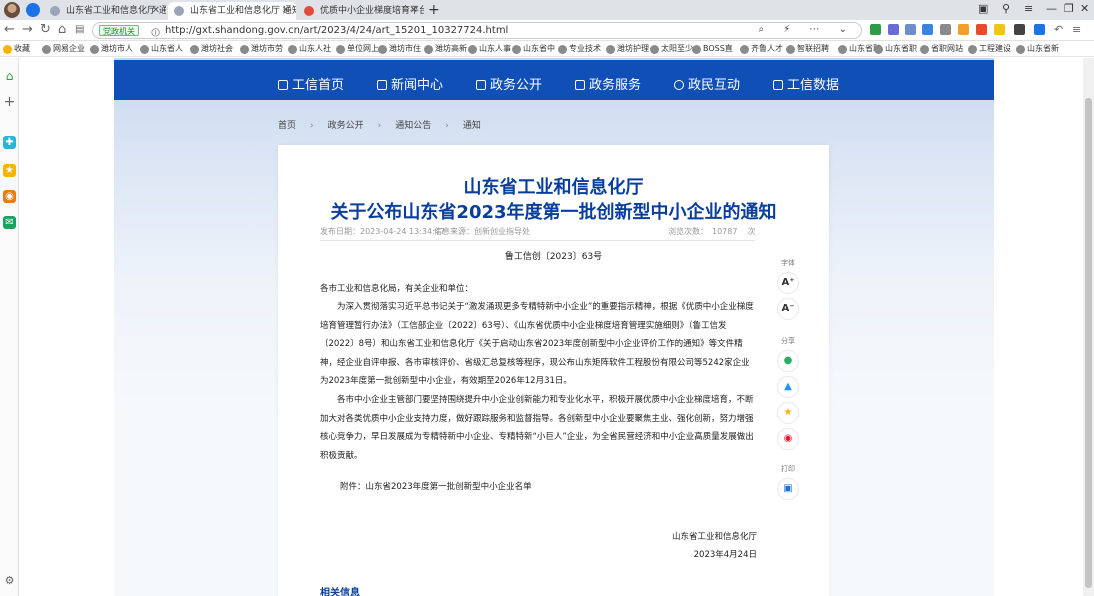 This screenshot has width=1094, height=596. What do you see at coordinates (9, 170) in the screenshot?
I see `star-icon: ★` at bounding box center [9, 170].